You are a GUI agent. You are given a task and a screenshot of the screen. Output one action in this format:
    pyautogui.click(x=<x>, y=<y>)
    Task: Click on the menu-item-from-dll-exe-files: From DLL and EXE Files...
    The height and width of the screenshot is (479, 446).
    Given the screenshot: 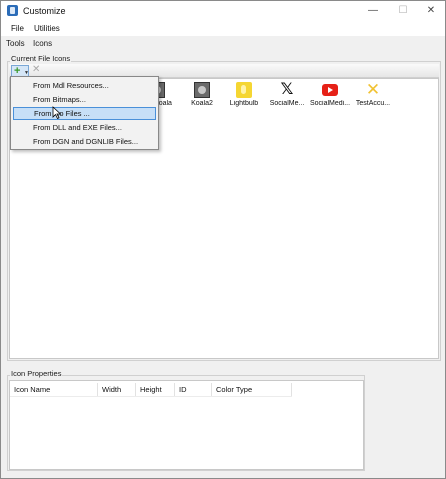 What is the action you would take?
    pyautogui.click(x=84, y=127)
    